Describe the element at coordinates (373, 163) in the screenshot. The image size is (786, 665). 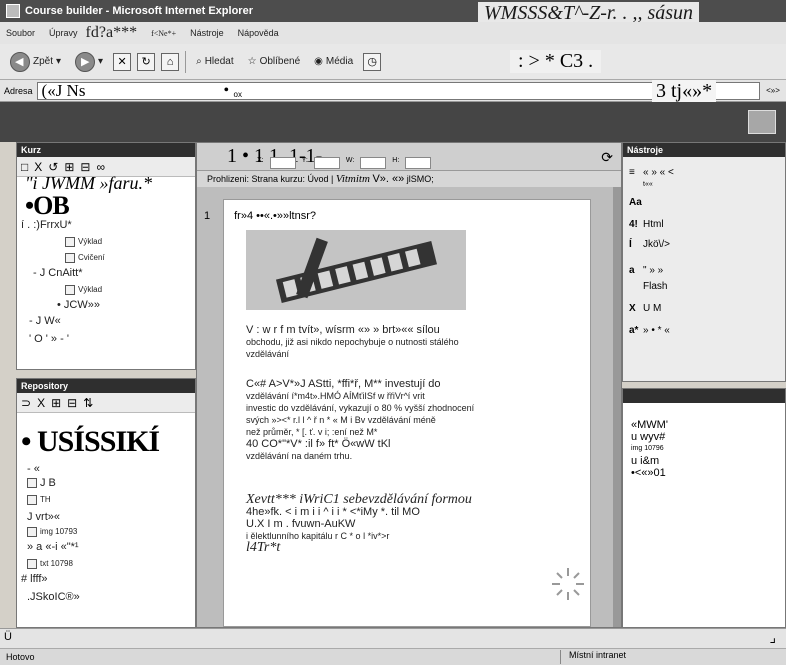
I see `width-field` at that location.